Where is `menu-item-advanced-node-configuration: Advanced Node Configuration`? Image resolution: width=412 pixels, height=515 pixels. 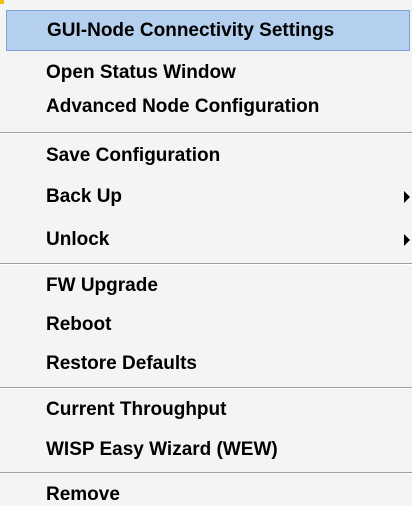
menu-item-advanced-node-configuration: Advanced Node Configuration is located at coordinates (208, 106).